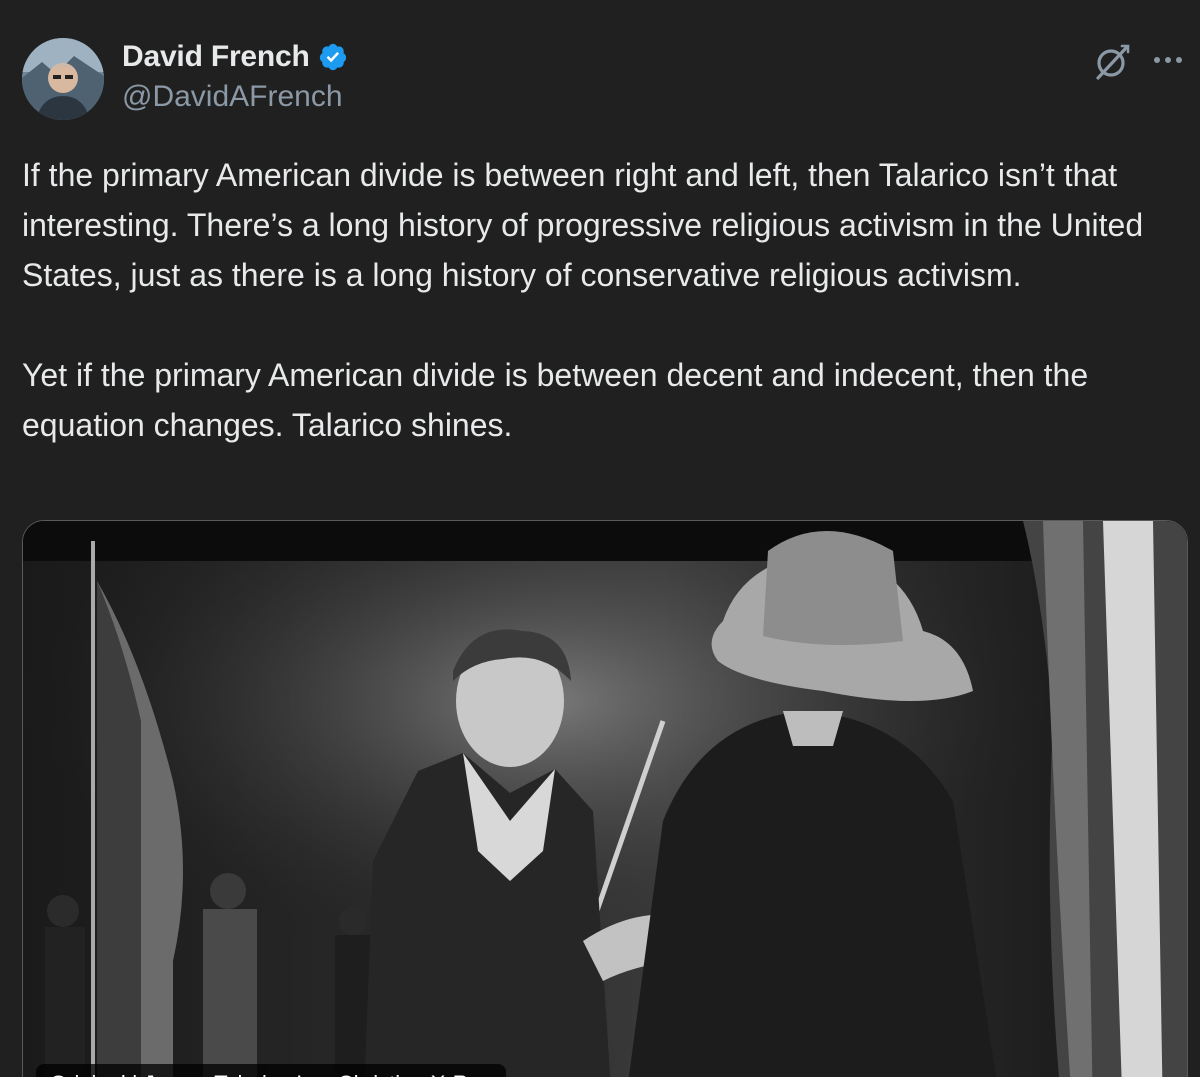 The width and height of the screenshot is (1200, 1077). I want to click on author-name: David French, so click(216, 57).